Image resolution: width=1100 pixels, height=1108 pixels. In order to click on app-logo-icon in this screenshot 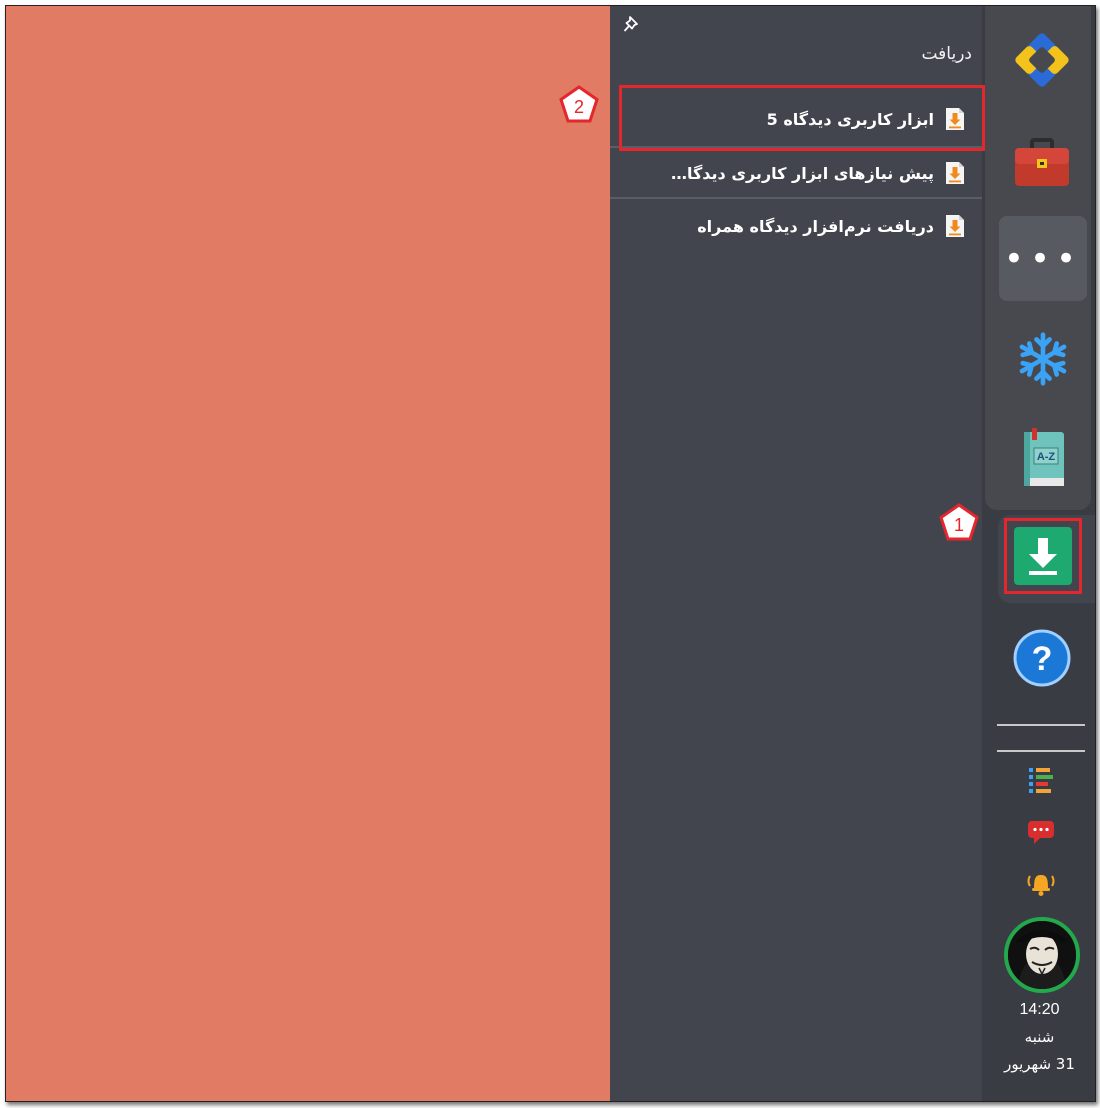, I will do `click(1042, 60)`.